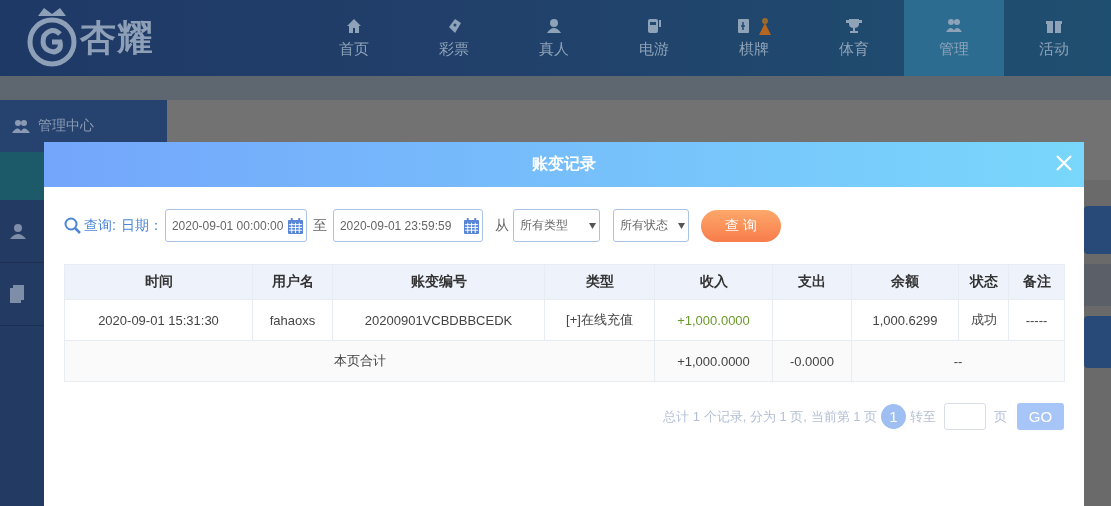 Image resolution: width=1111 pixels, height=506 pixels. Describe the element at coordinates (923, 416) in the screenshot. I see `goto-label: 转至` at that location.